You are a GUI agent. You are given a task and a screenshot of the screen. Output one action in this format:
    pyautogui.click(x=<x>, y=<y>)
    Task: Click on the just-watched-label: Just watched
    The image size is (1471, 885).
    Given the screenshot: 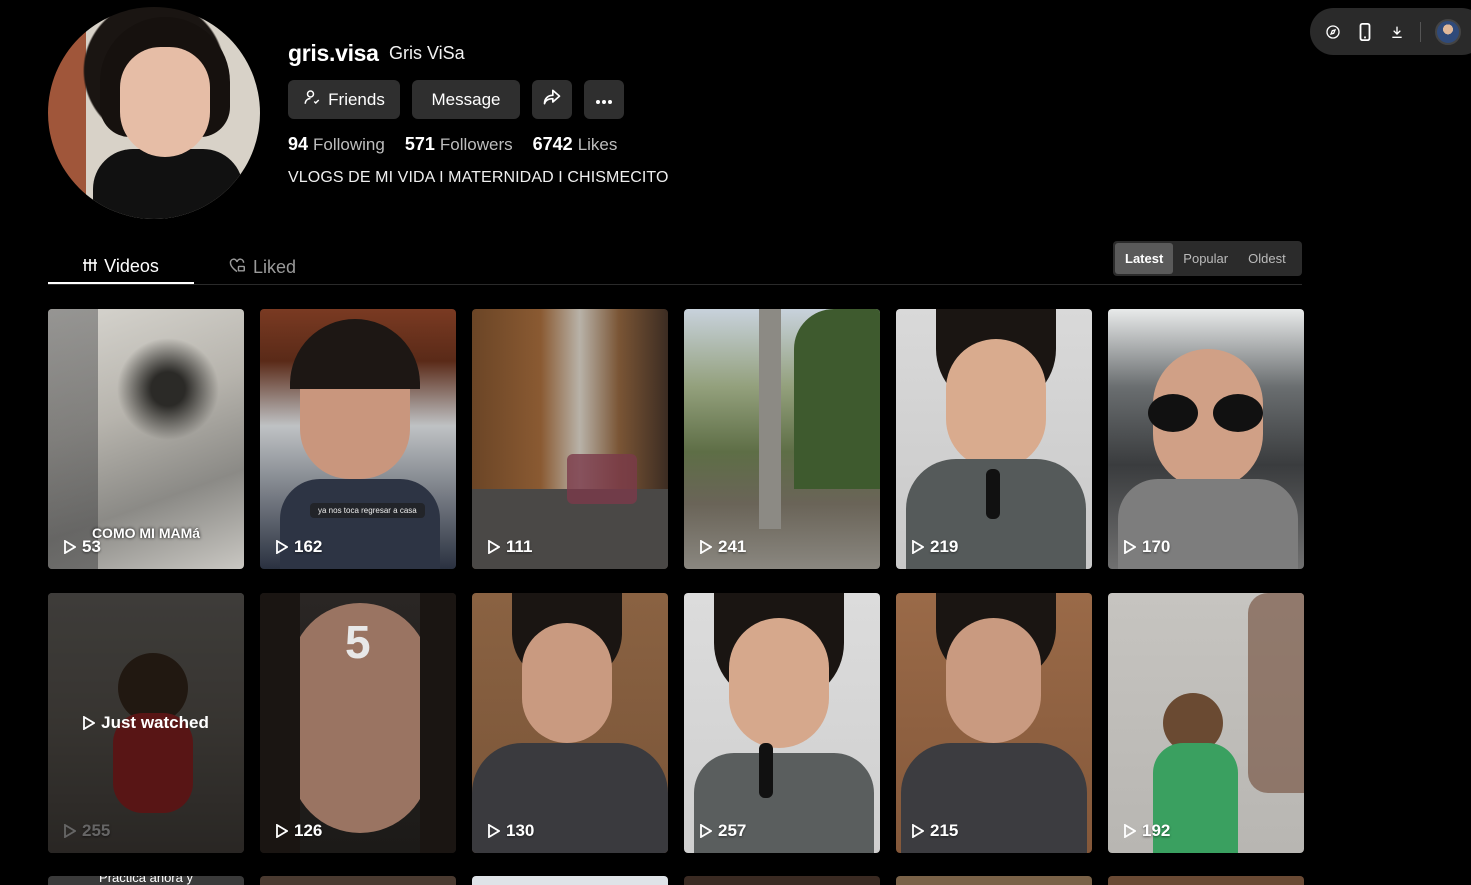 What is the action you would take?
    pyautogui.click(x=146, y=723)
    